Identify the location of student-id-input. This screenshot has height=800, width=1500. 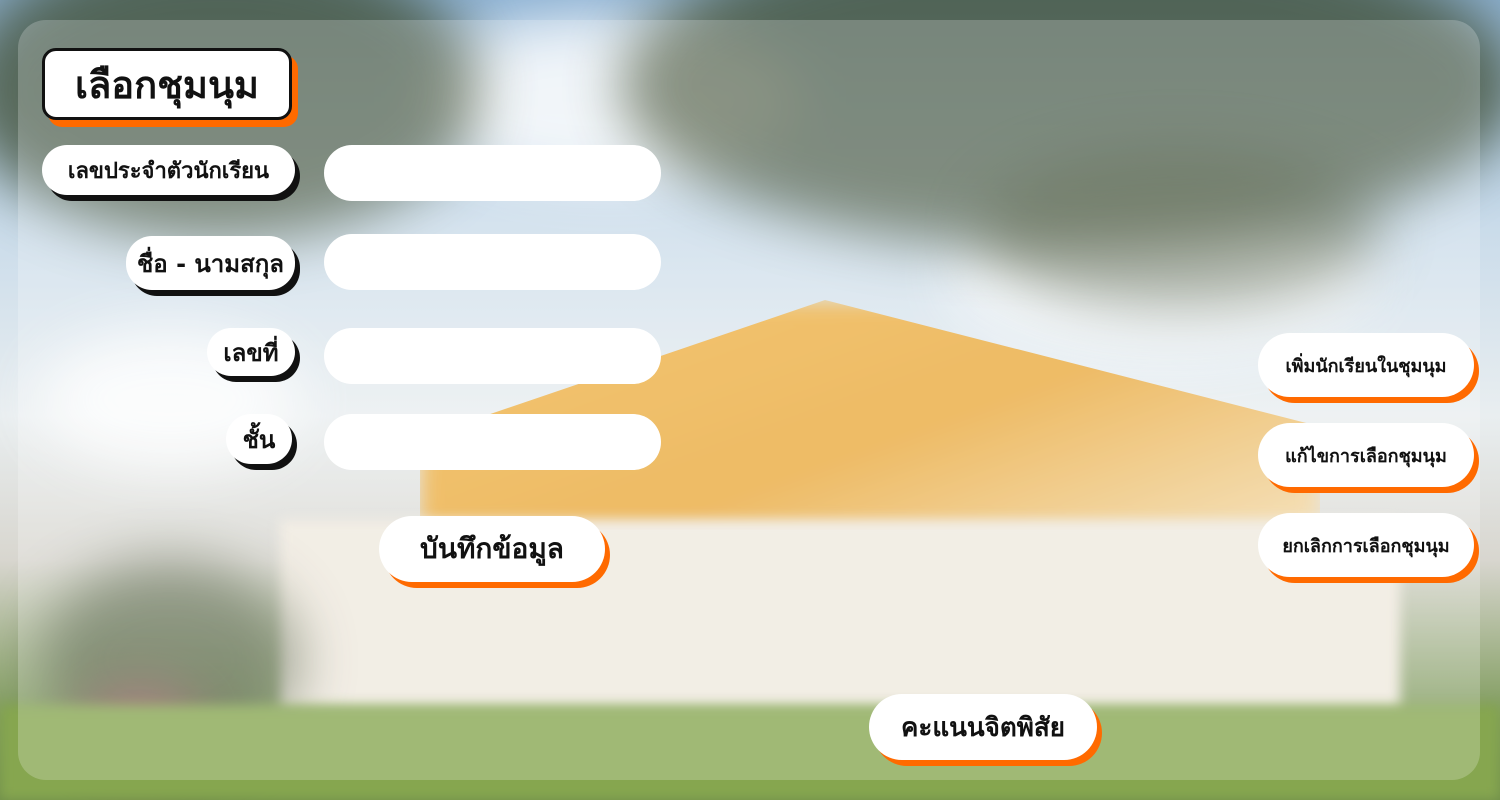
(492, 173).